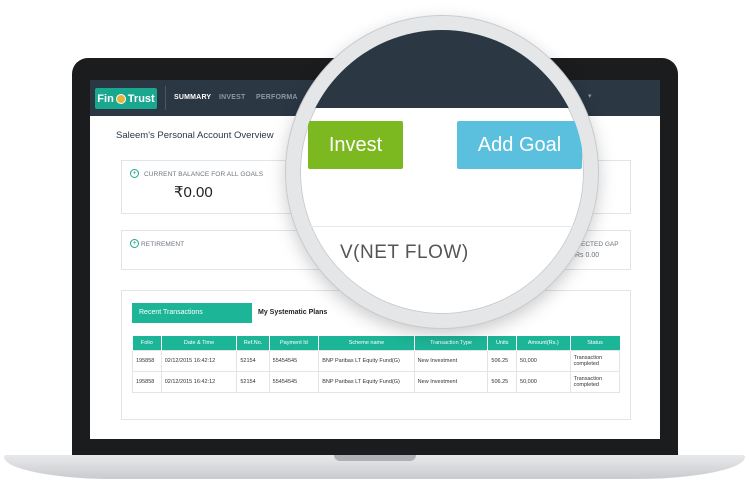 This screenshot has width=749, height=487. I want to click on nav-item-invest: INVEST, so click(232, 97).